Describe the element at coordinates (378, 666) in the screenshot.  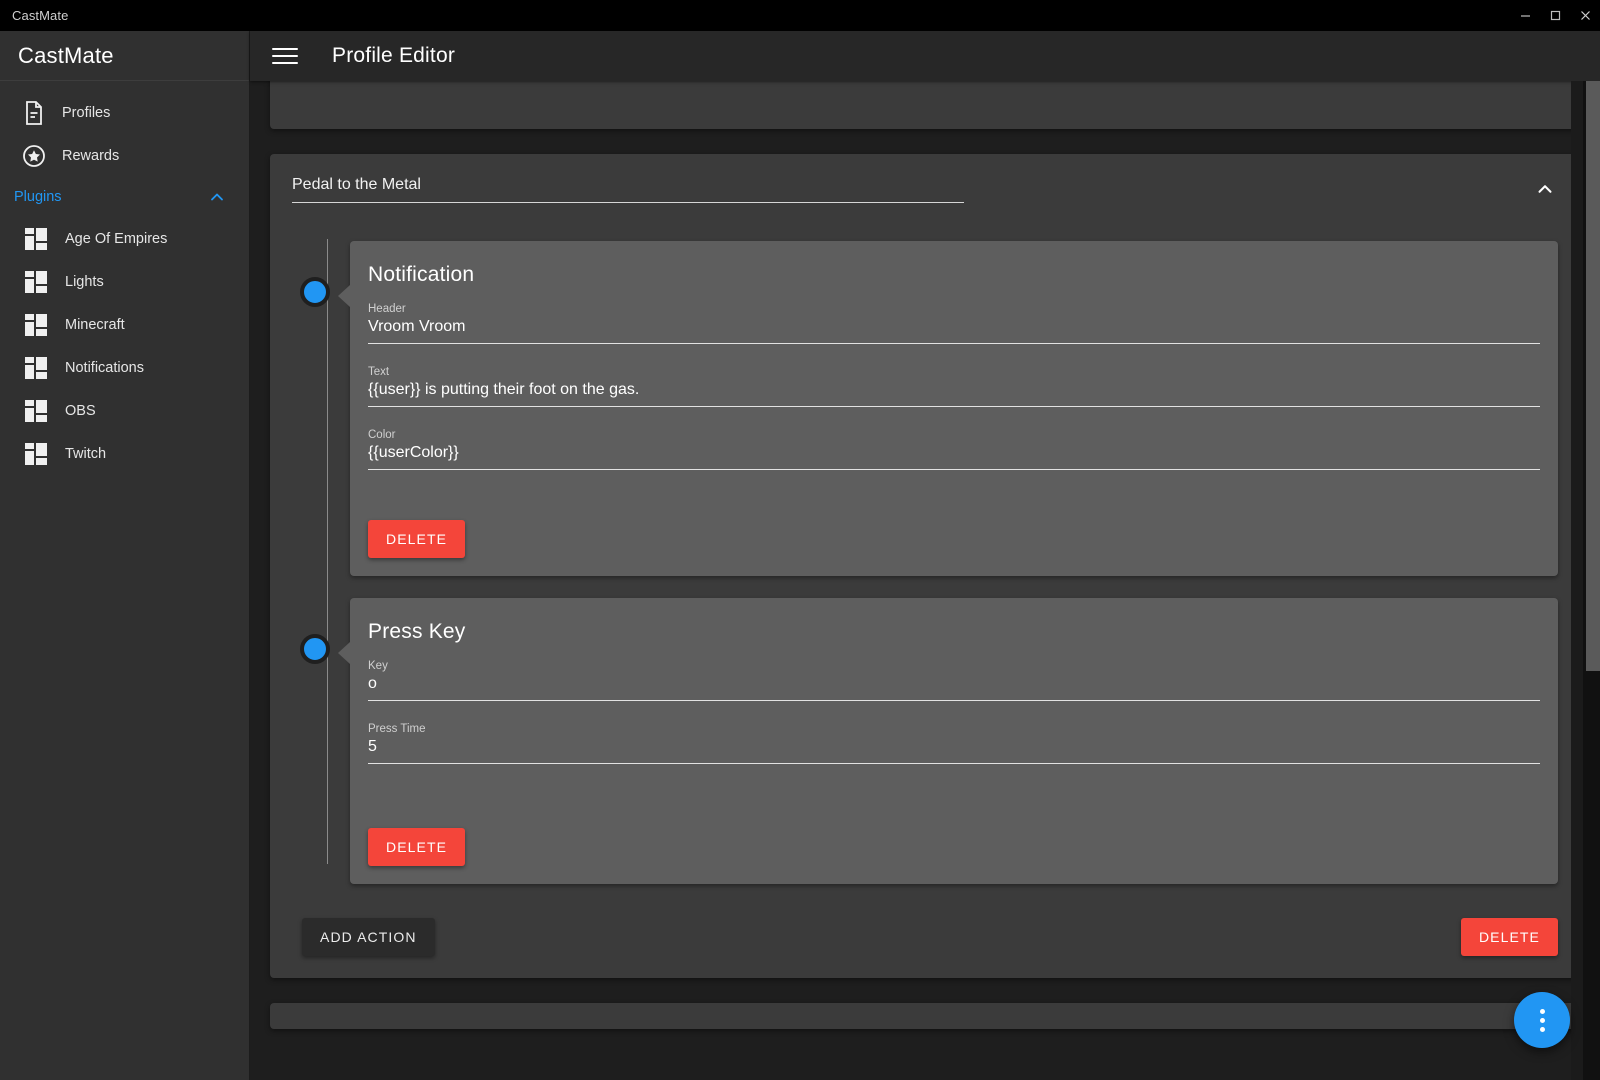
I see `field-label: Key` at that location.